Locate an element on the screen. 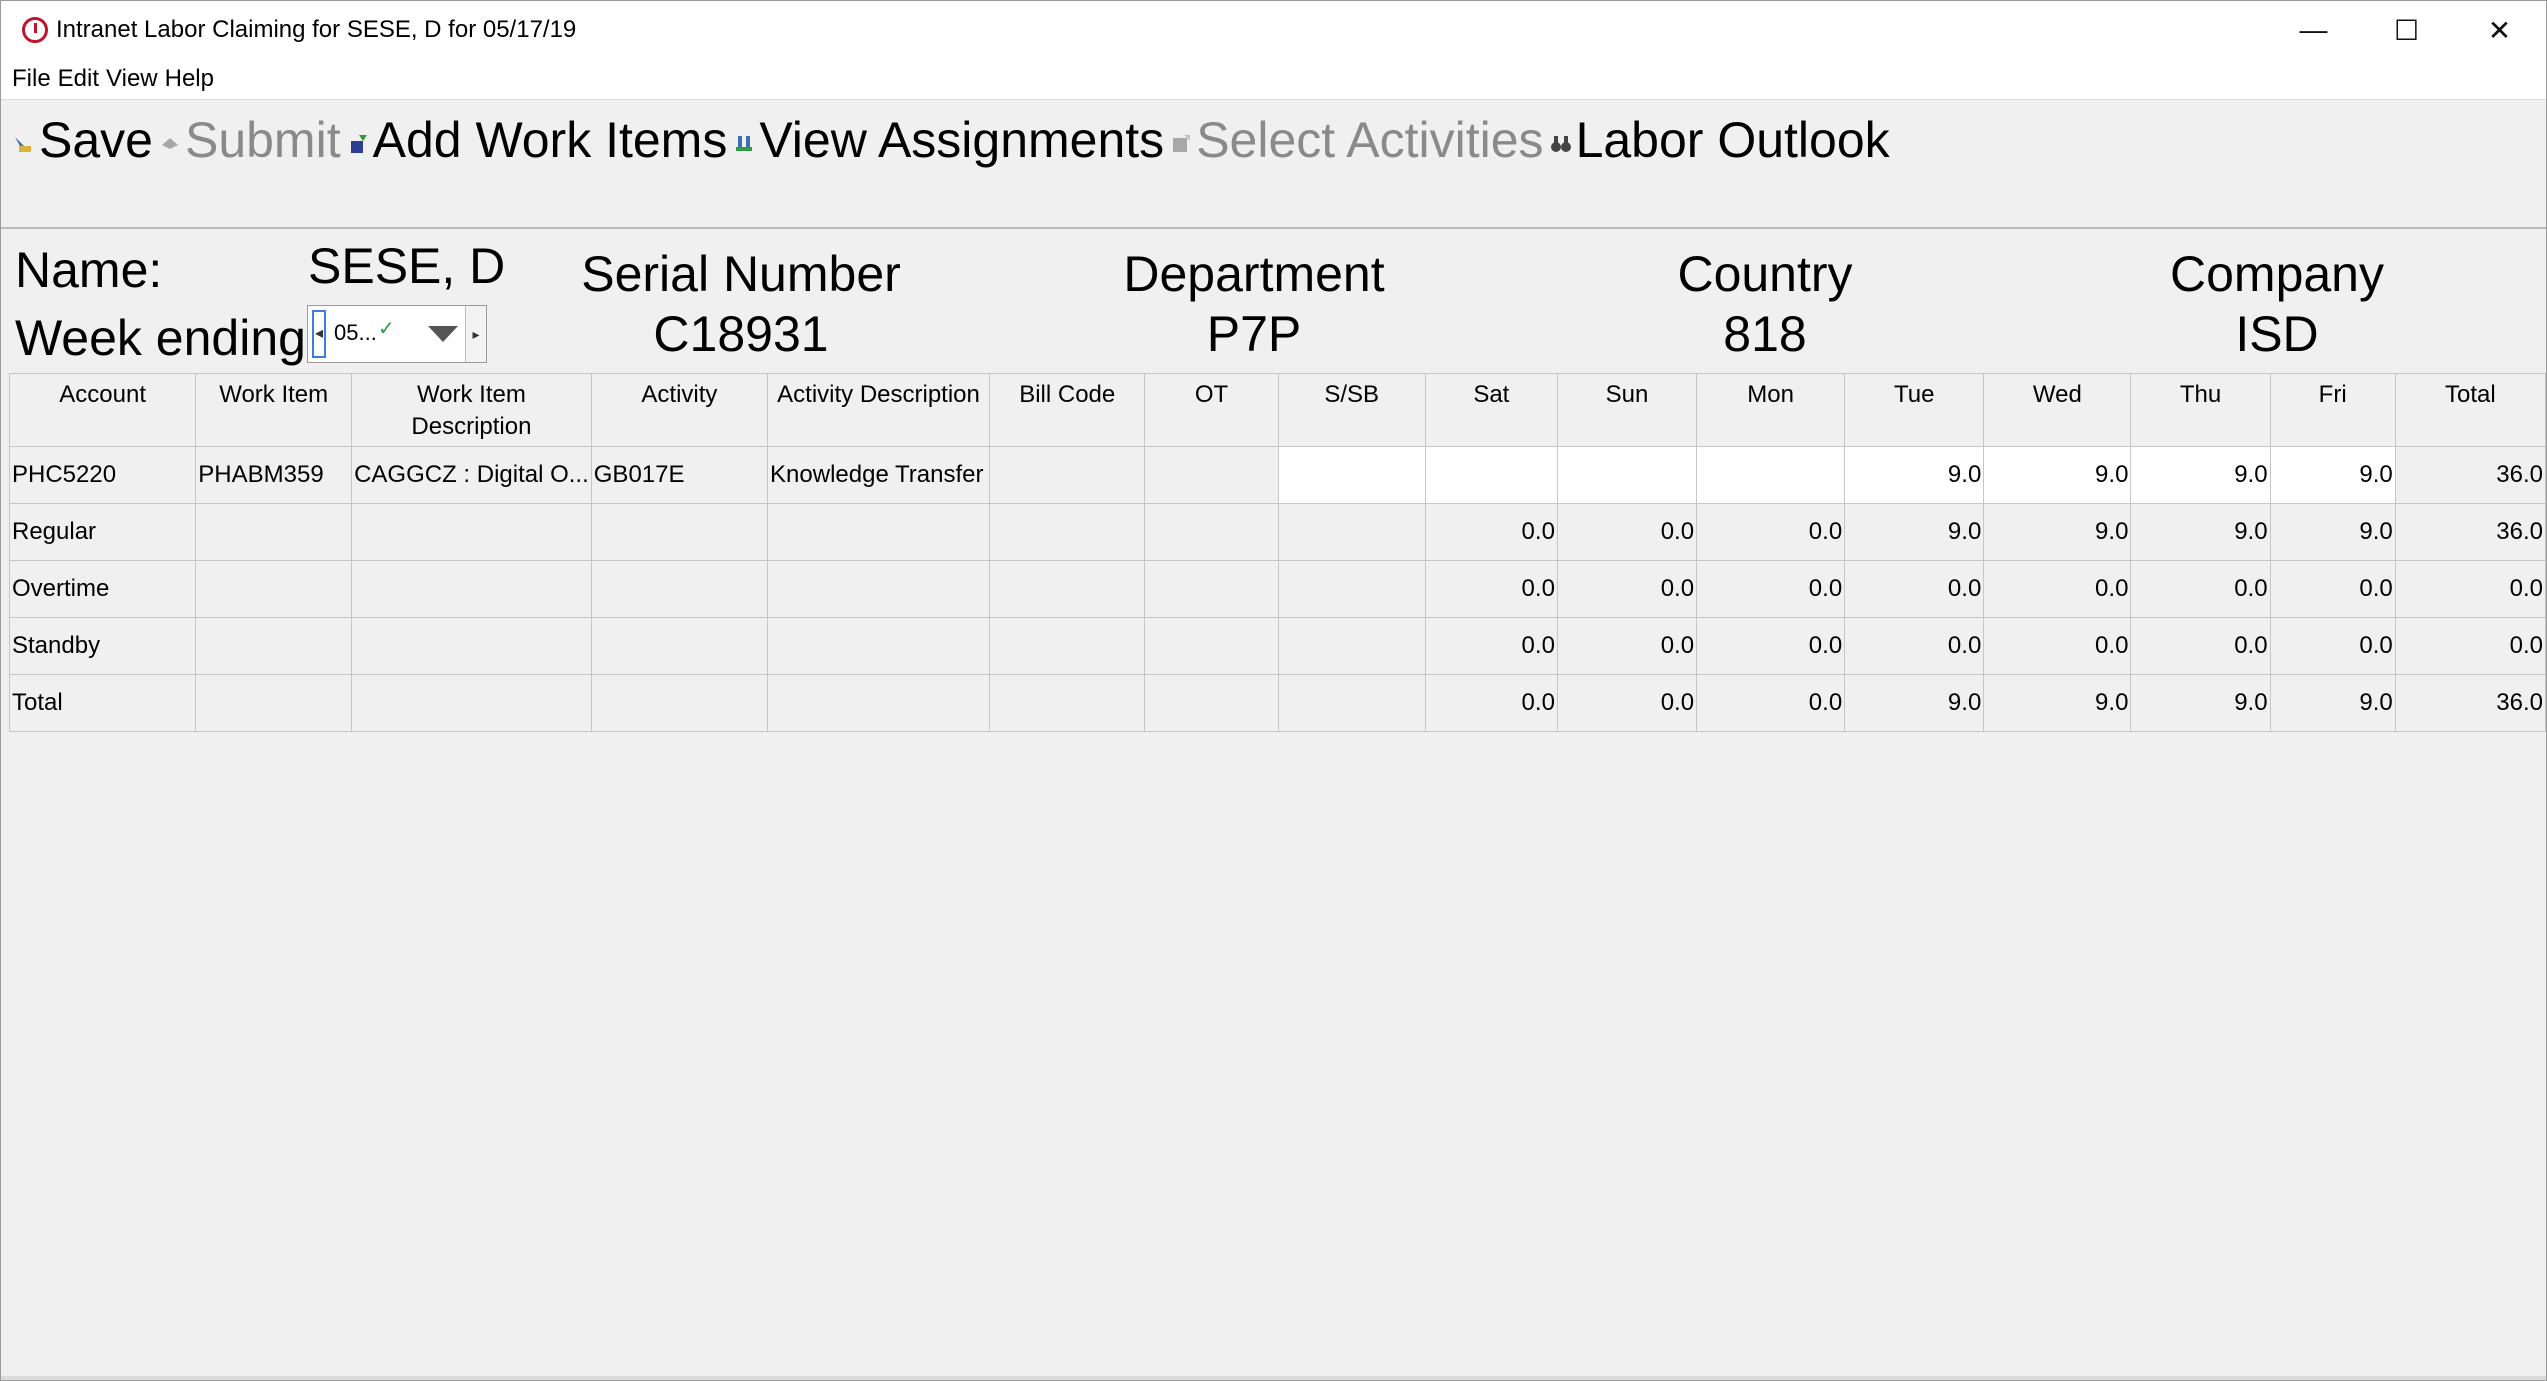 The width and height of the screenshot is (2547, 1381). overtime-summary-row: Overtime 0.0 0.0 0.0 0.0 0.0 0.0 0.0 0.0 is located at coordinates (1277, 589).